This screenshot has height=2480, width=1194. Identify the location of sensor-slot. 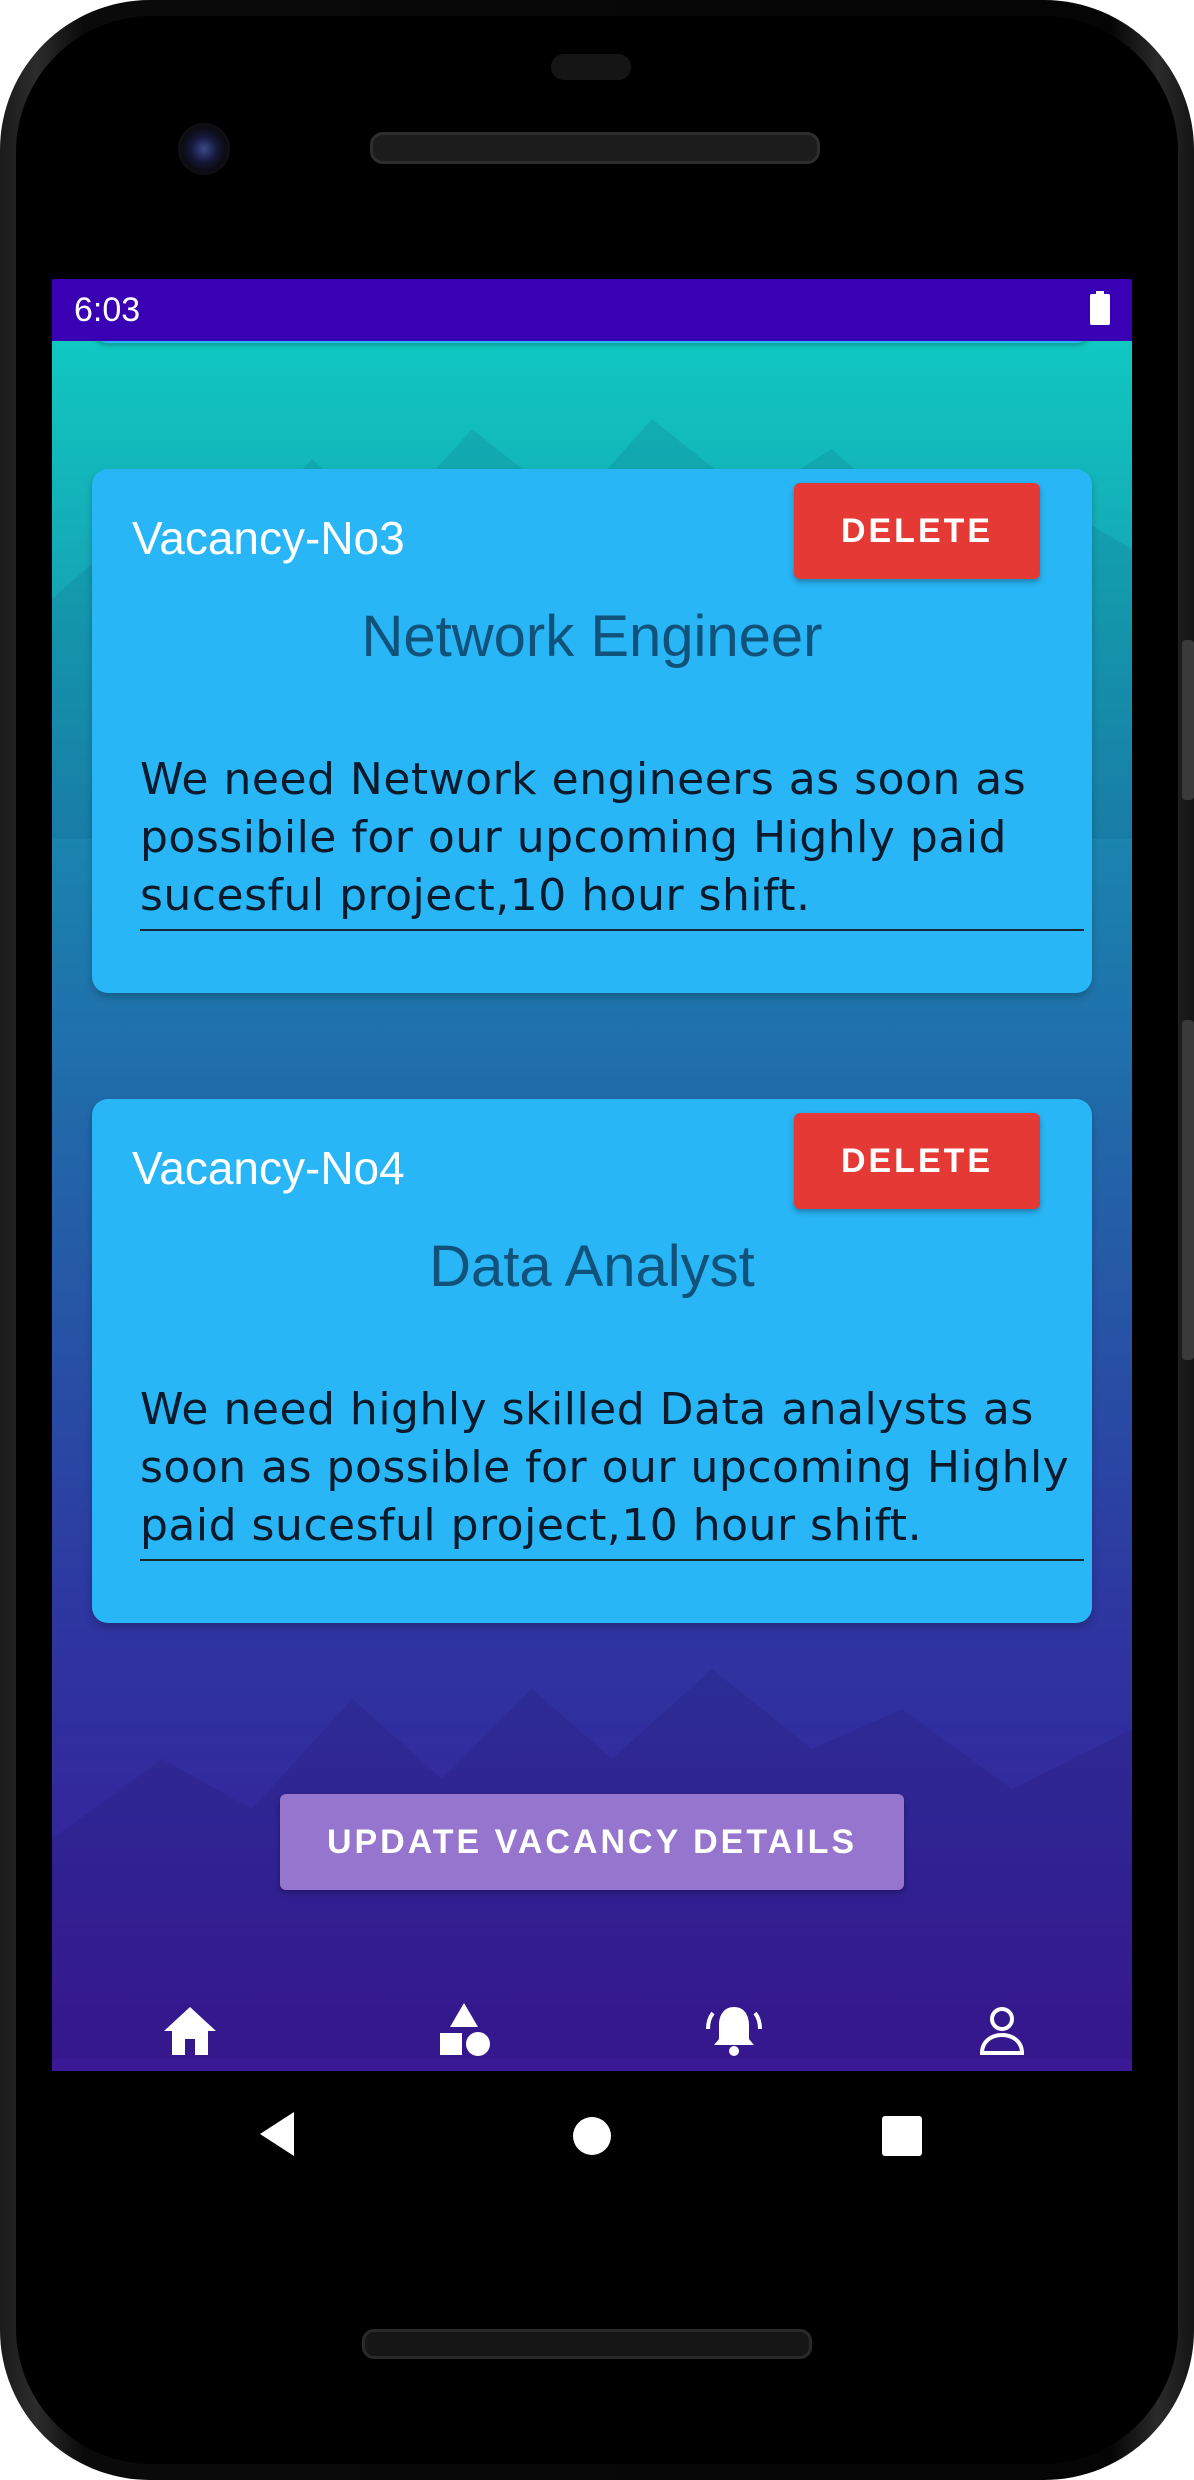
(591, 67).